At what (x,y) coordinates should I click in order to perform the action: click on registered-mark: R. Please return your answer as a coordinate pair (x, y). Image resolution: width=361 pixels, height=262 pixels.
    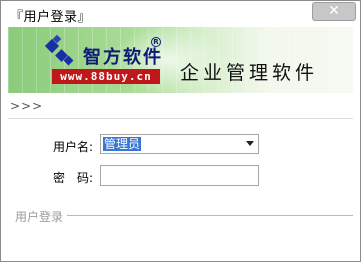
    Looking at the image, I should click on (156, 42).